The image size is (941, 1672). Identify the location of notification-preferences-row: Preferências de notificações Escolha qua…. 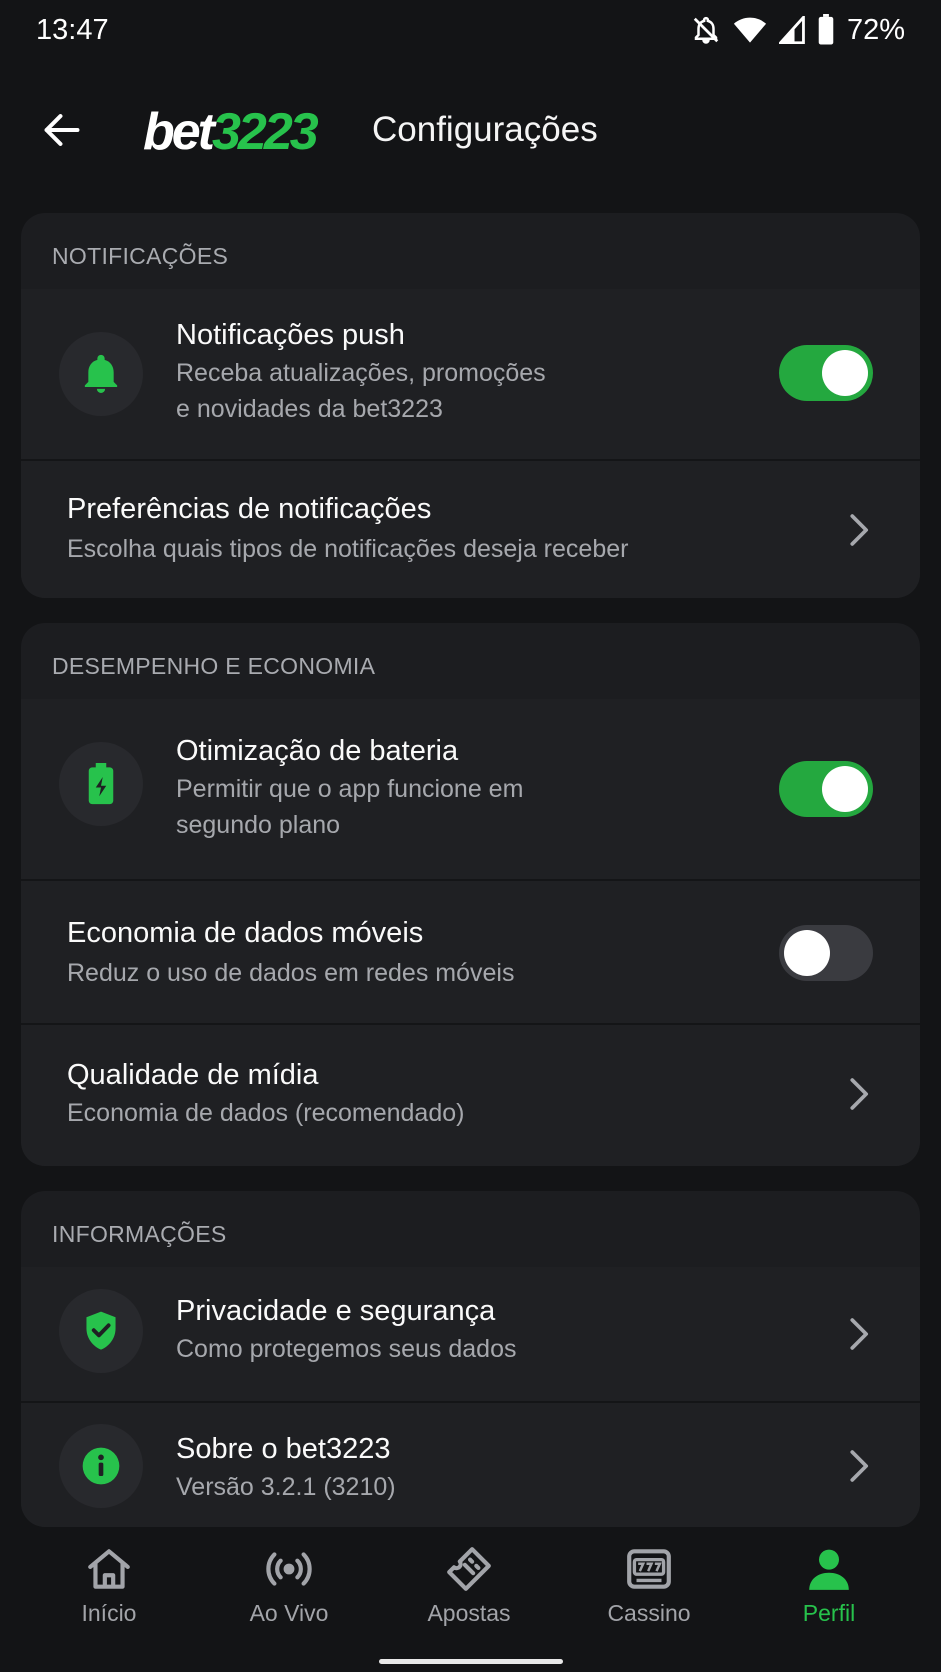
(470, 528).